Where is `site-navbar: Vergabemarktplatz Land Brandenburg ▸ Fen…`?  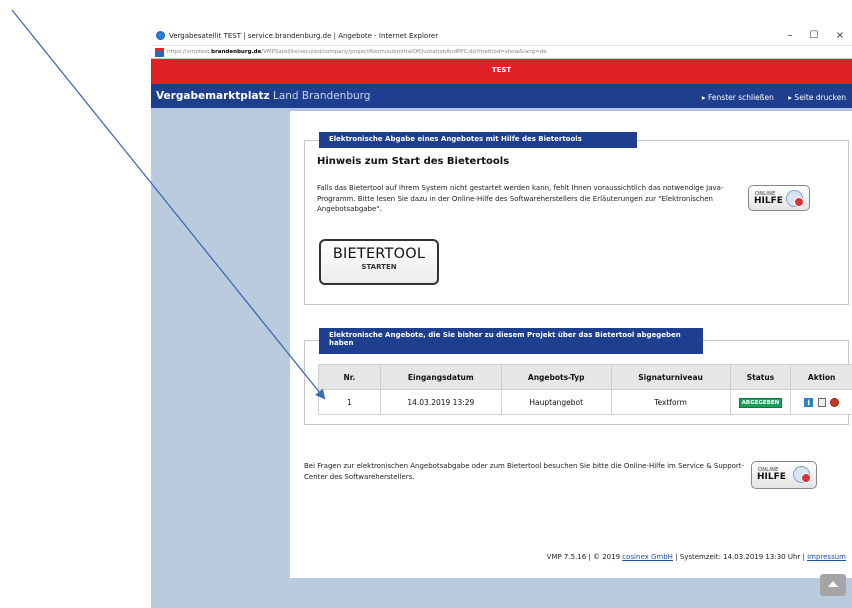 site-navbar: Vergabemarktplatz Land Brandenburg ▸ Fen… is located at coordinates (501, 97).